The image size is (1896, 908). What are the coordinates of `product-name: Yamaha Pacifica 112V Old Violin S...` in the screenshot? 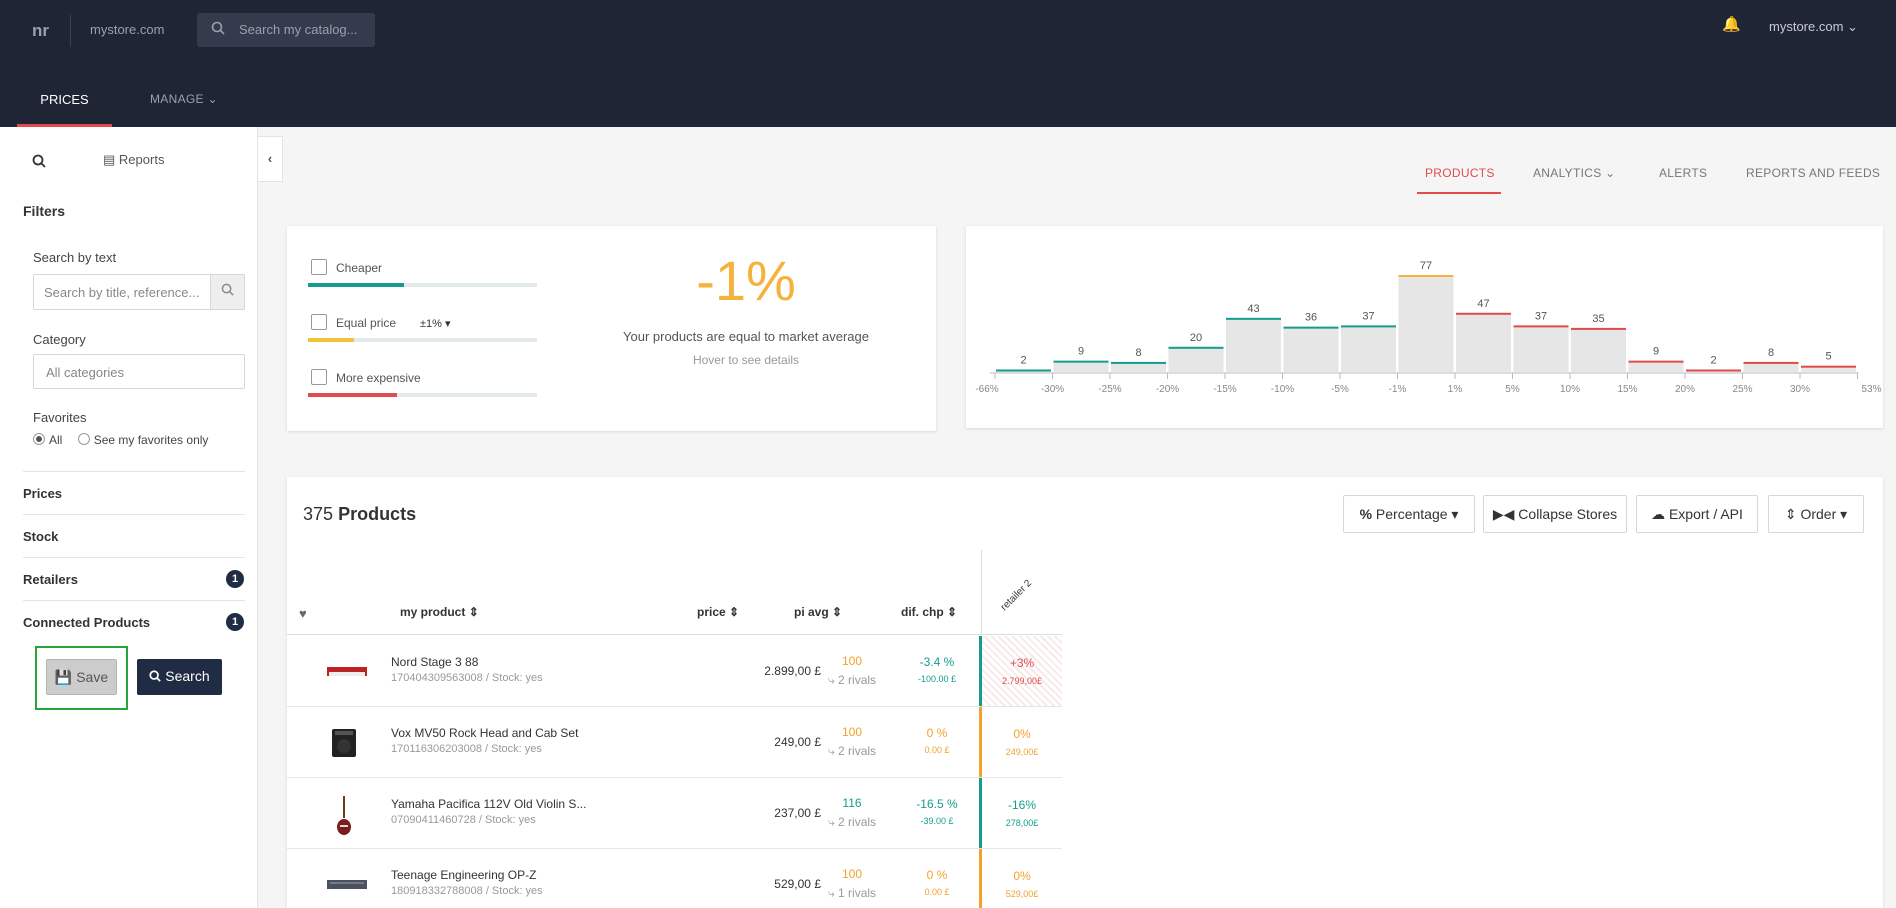 It's located at (488, 804).